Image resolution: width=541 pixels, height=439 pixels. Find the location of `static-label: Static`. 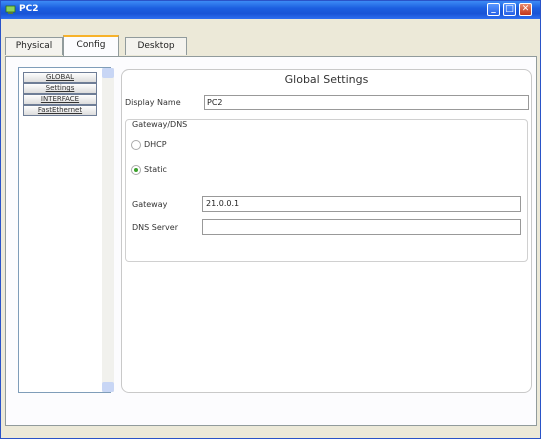

static-label: Static is located at coordinates (155, 169).